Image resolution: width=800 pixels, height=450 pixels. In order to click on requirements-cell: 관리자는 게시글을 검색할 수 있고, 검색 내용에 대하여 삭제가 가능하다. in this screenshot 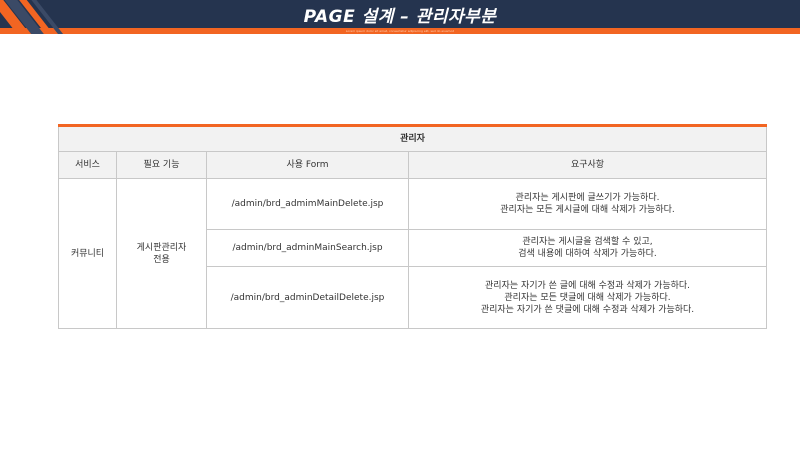, I will do `click(587, 248)`.